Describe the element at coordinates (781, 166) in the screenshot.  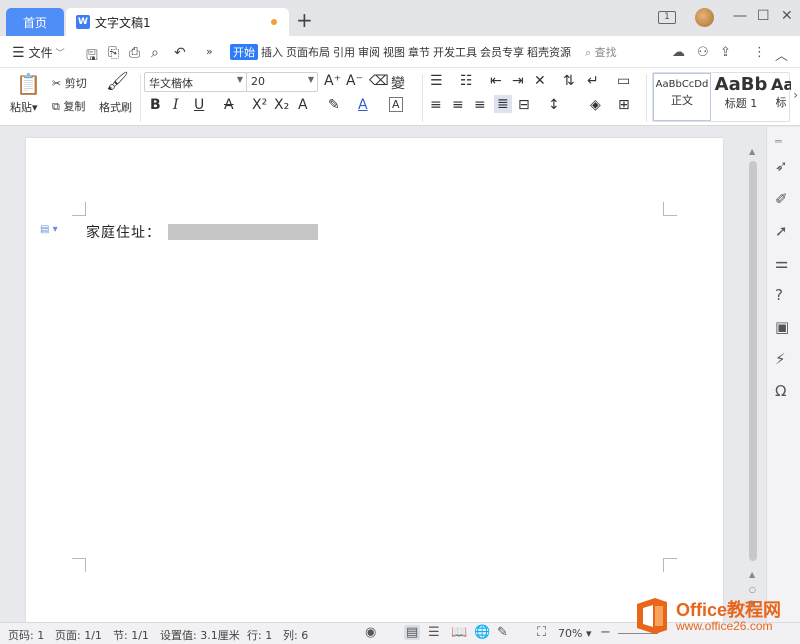
I see `rocket-icon: ➶` at that location.